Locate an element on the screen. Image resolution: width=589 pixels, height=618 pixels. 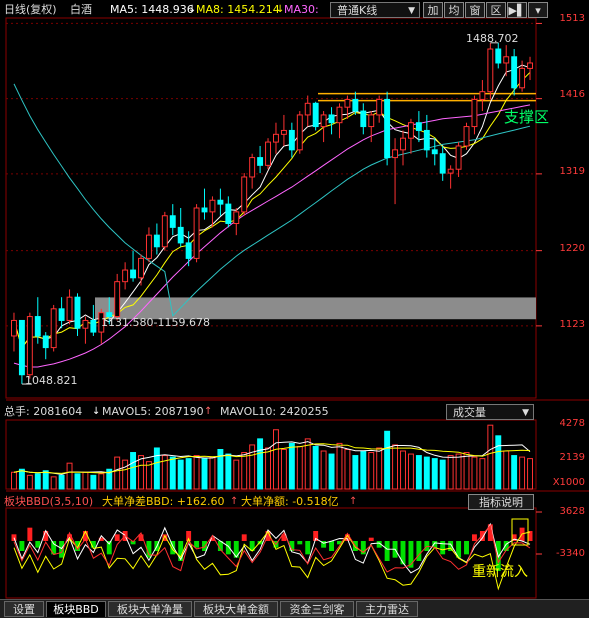
average-button: 均 is located at coordinates (454, 10).